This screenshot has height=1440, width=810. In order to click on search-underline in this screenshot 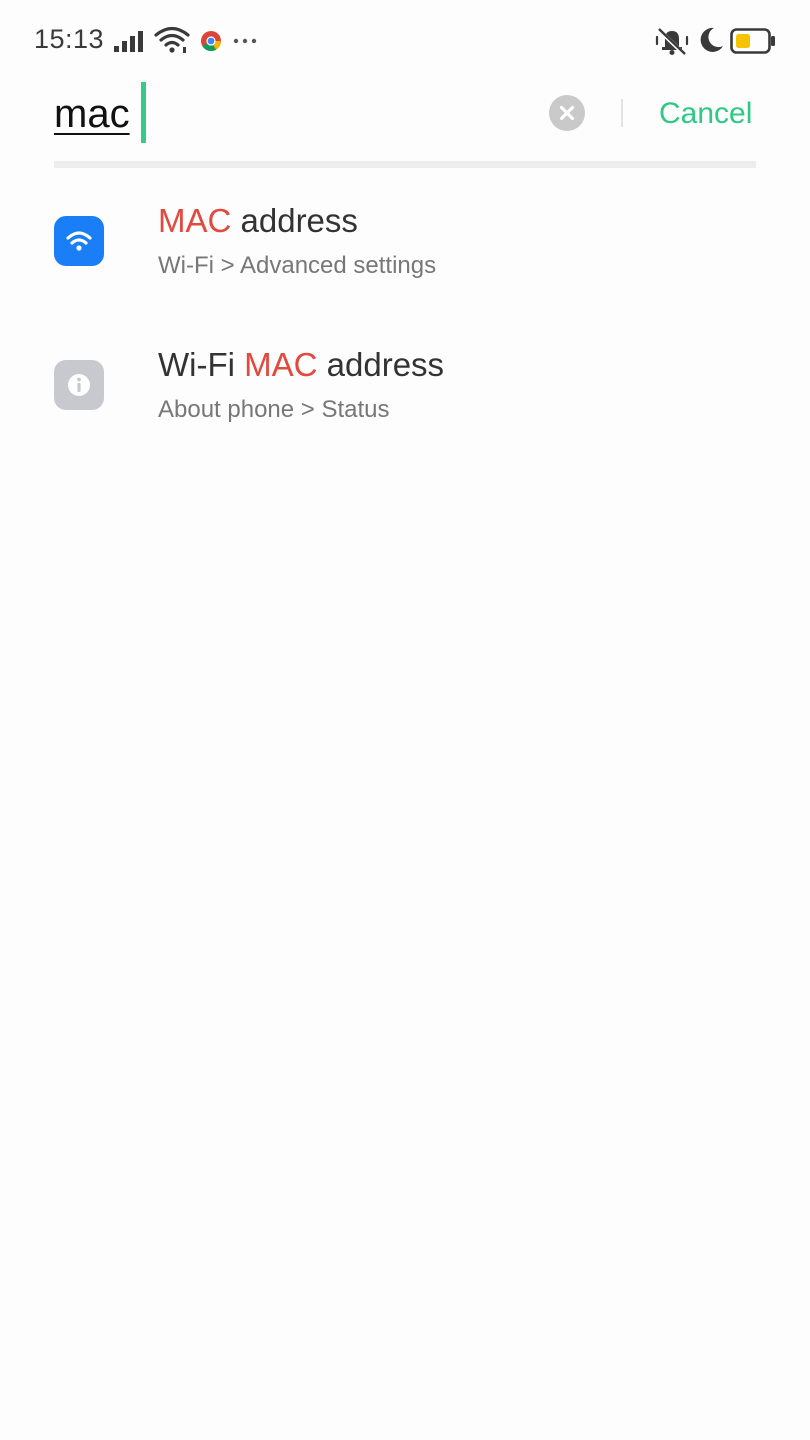, I will do `click(405, 164)`.